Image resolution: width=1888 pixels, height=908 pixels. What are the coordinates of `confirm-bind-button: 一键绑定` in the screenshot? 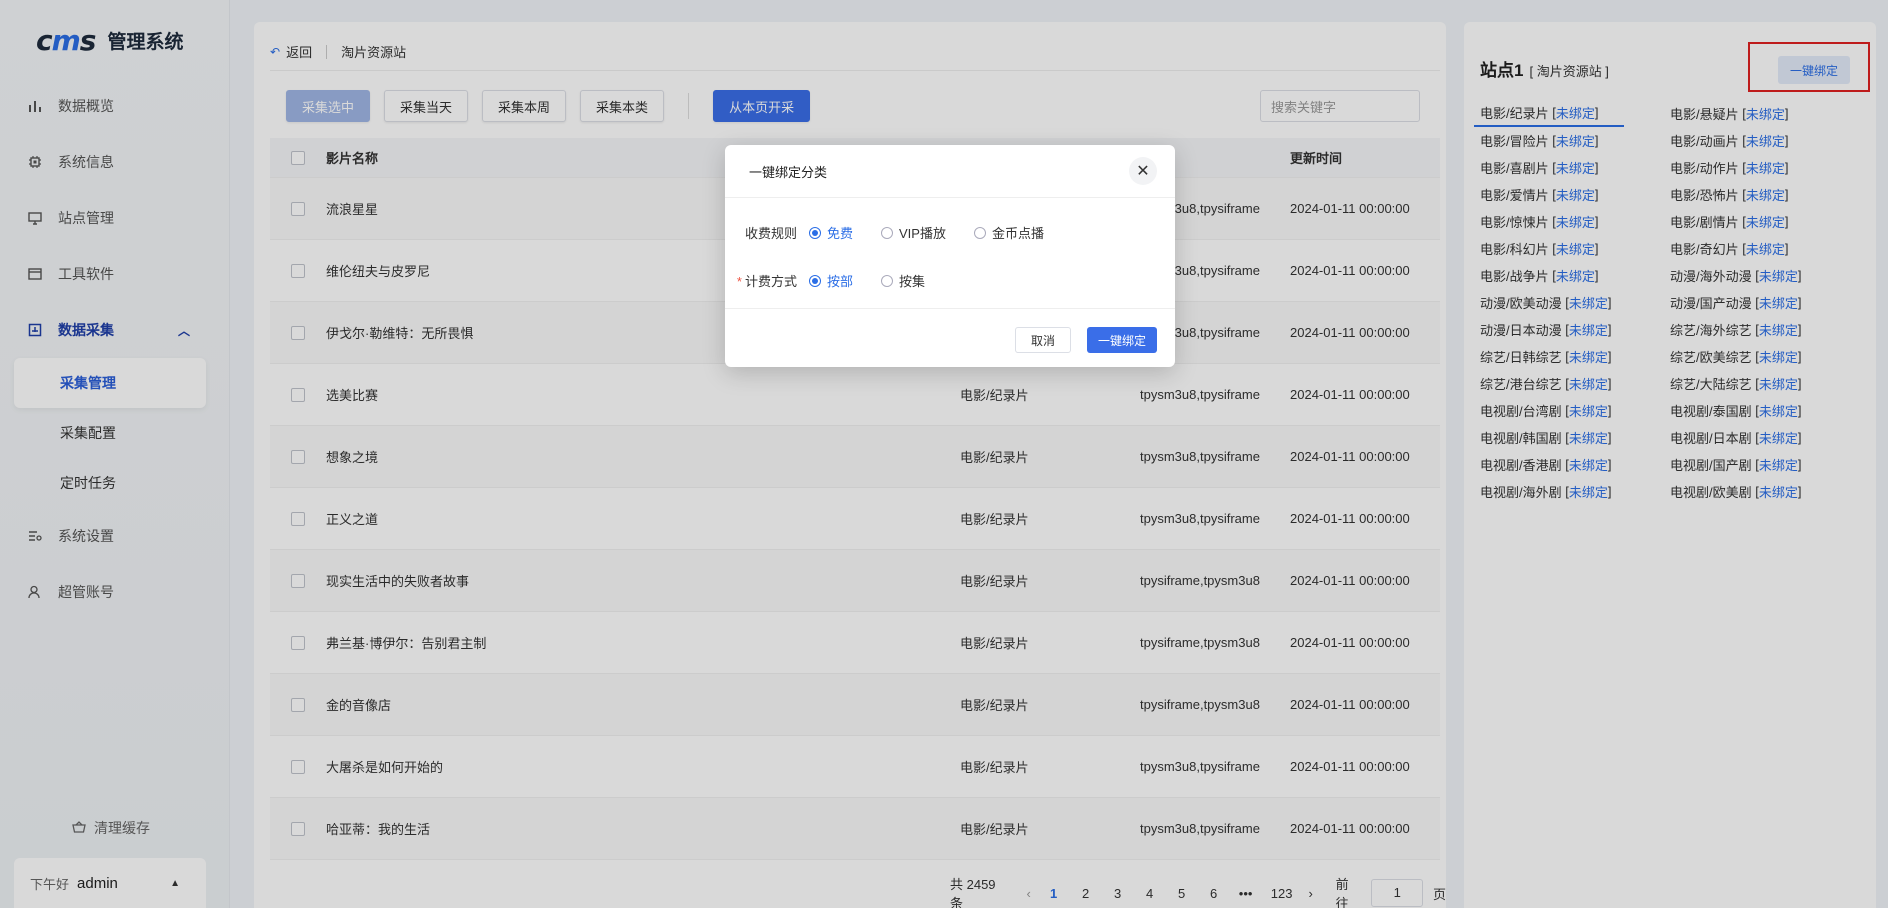 It's located at (1122, 340).